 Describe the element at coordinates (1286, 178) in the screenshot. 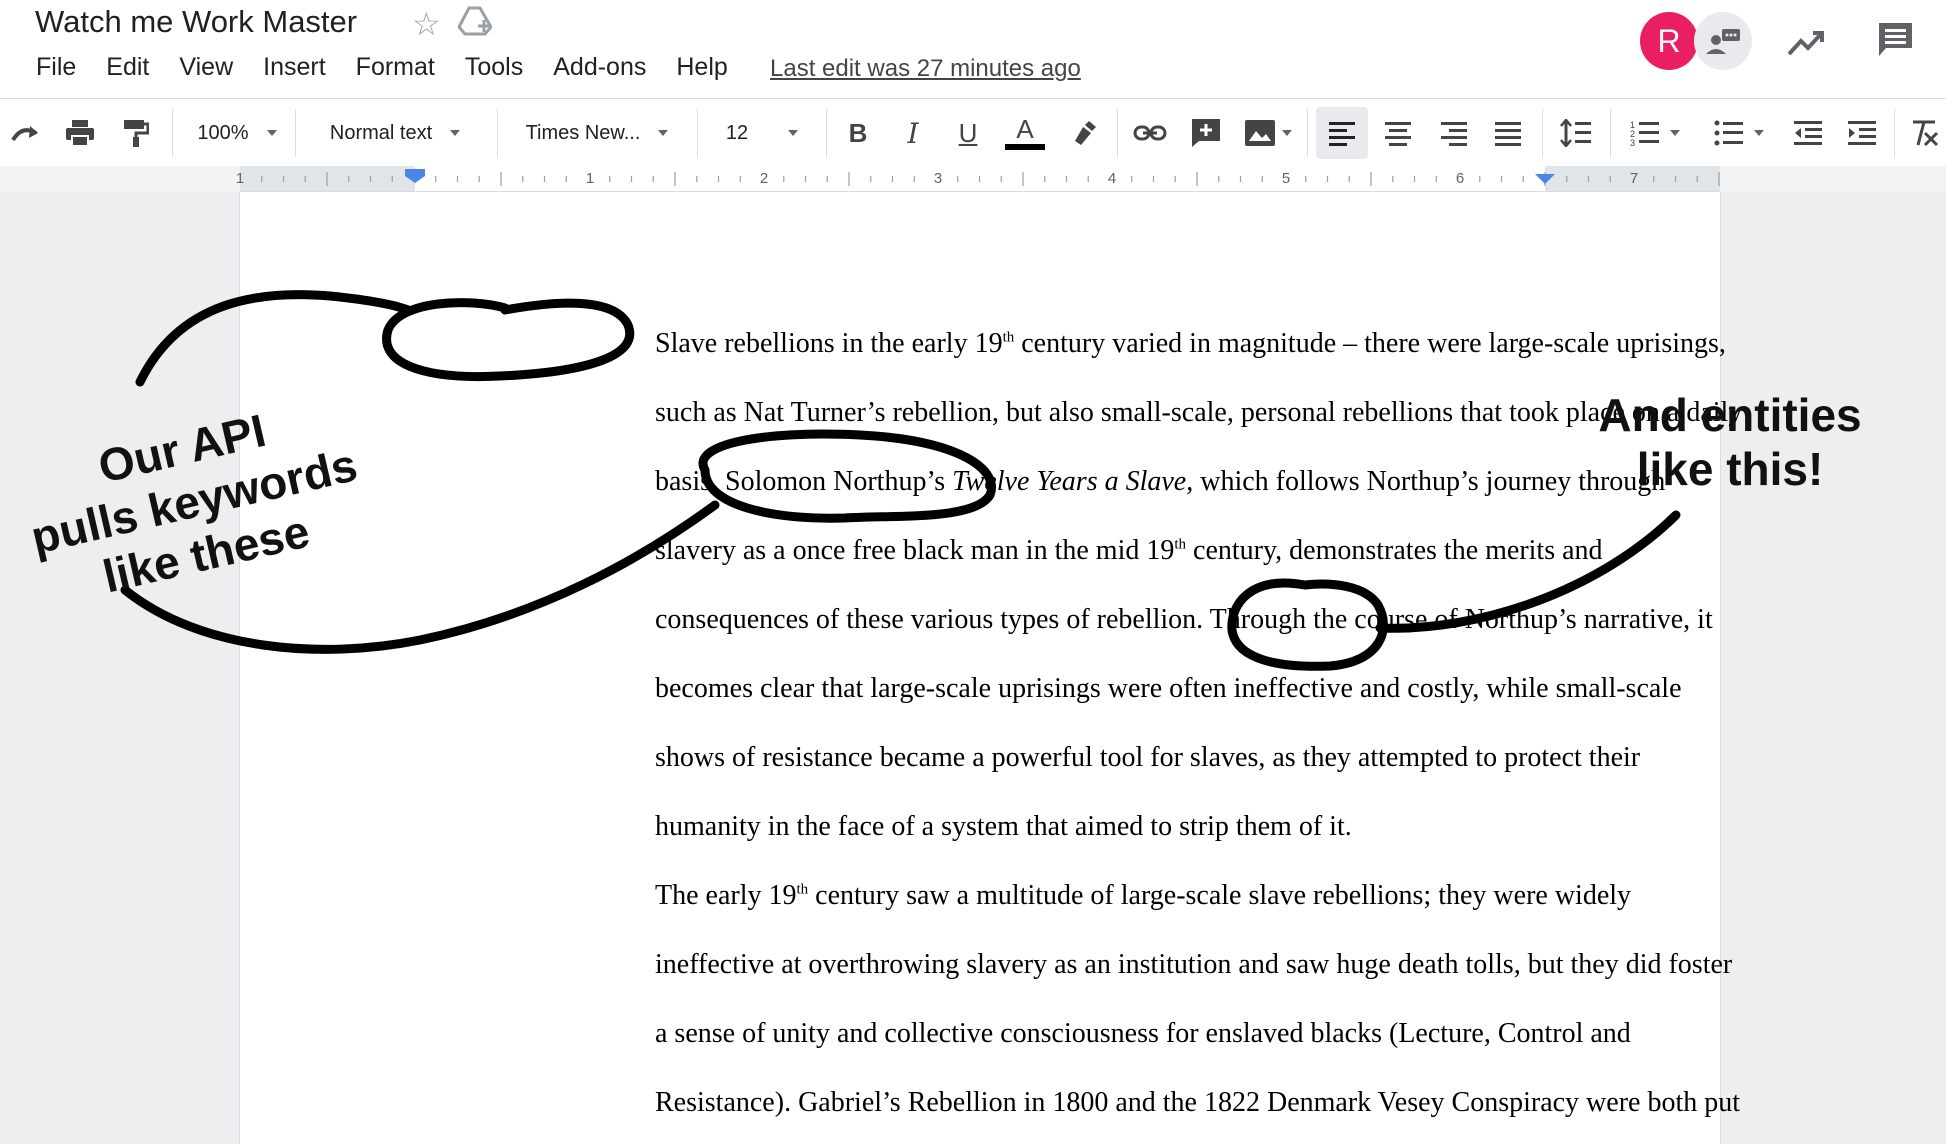

I see `ruler-number: 5` at that location.